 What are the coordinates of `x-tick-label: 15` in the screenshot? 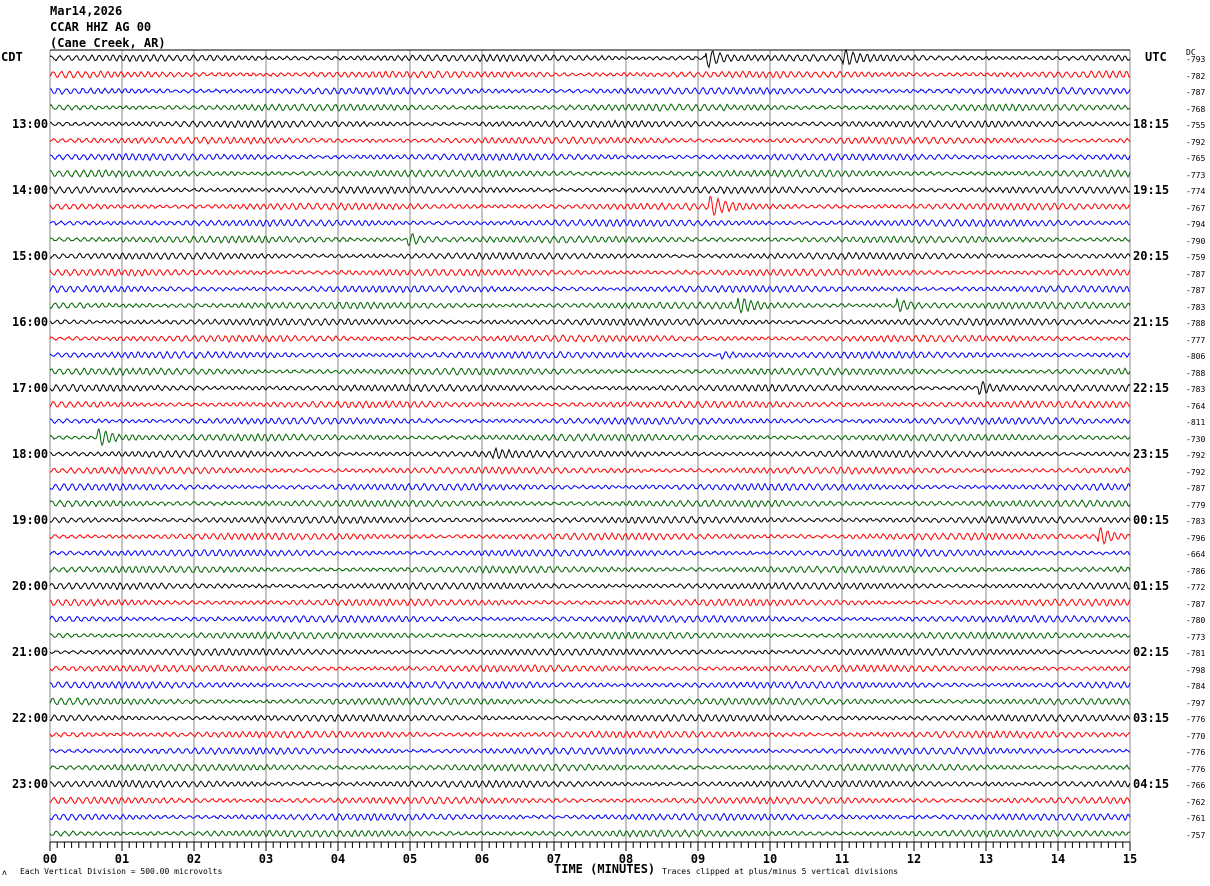 It's located at (1130, 859).